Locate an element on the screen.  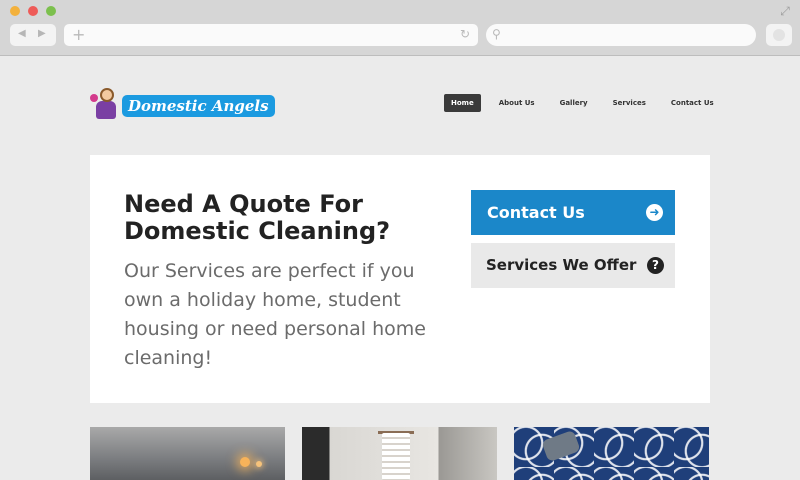
nav-item-about-us: About Us is located at coordinates (517, 103).